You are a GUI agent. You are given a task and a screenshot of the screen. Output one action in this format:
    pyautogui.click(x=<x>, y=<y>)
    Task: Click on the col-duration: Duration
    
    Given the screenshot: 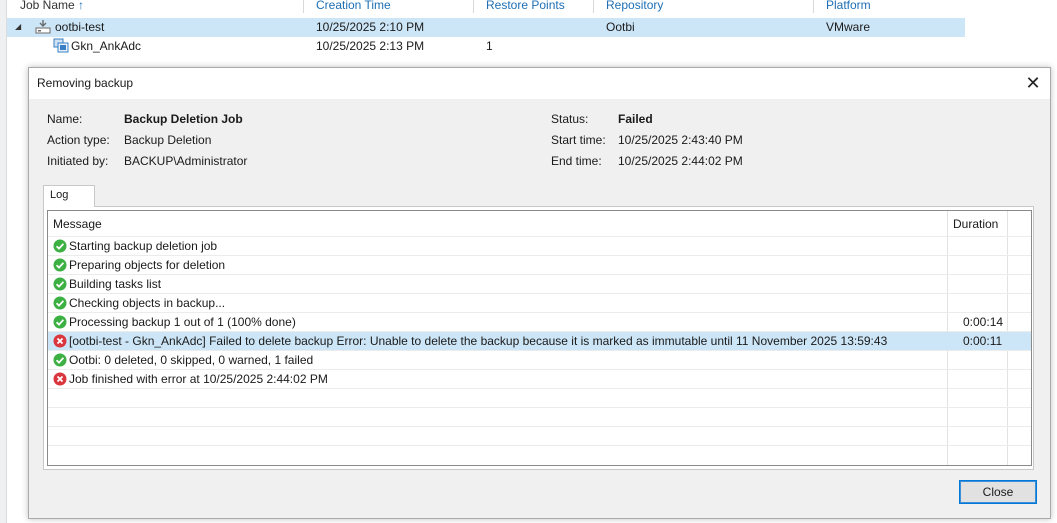 What is the action you would take?
    pyautogui.click(x=975, y=224)
    